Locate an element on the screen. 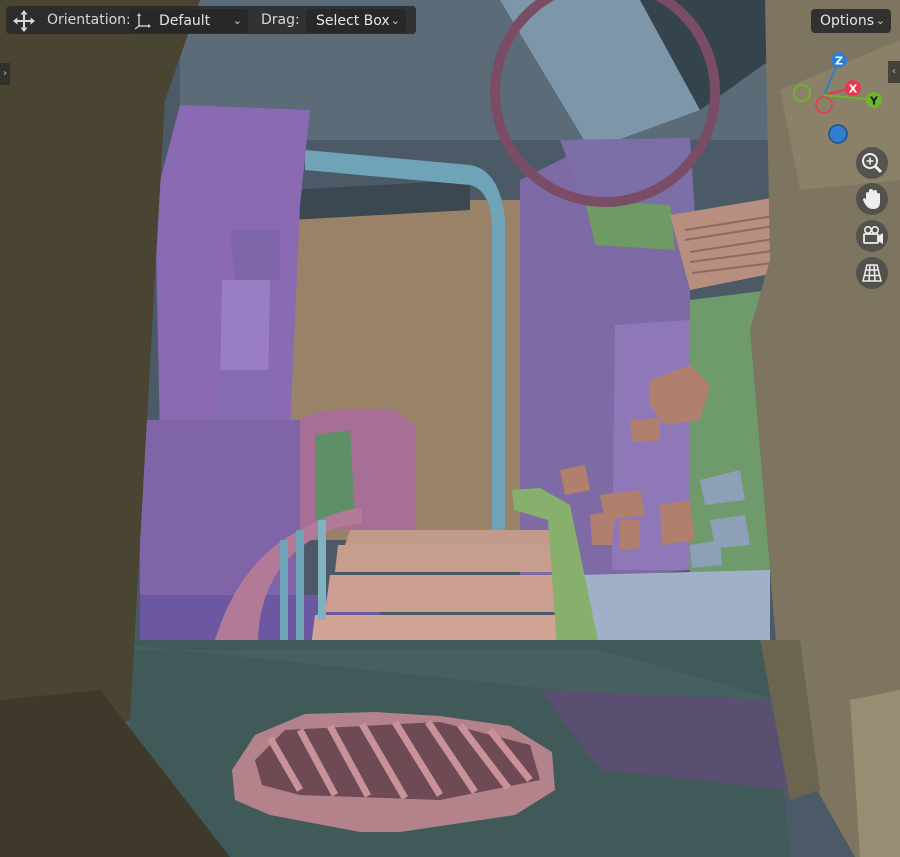  gizmo-y-label: Y is located at coordinates (874, 101).